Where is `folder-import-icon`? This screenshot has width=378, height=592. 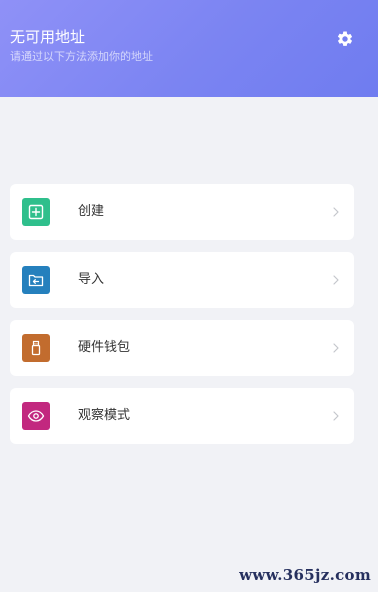
folder-import-icon is located at coordinates (36, 280).